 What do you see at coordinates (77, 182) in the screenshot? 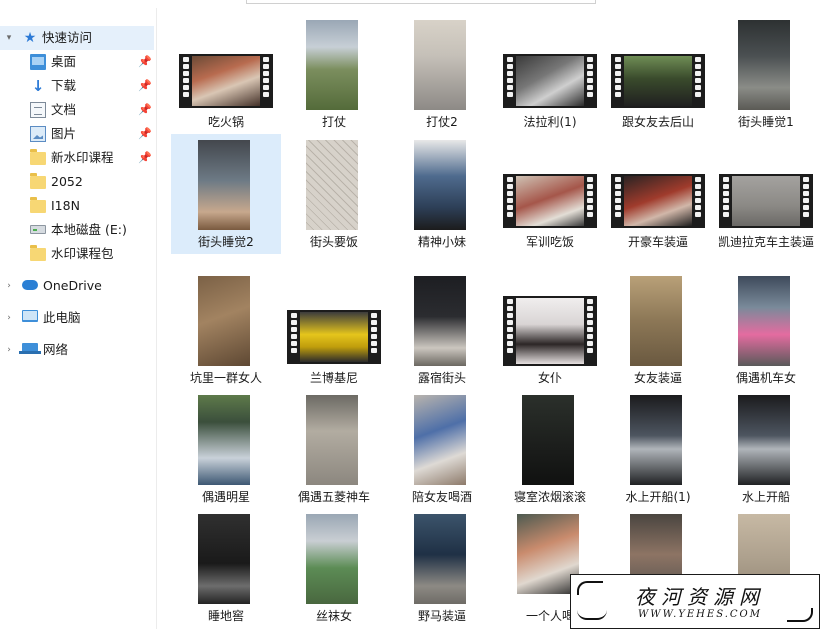
I see `nav-item-2052: 2052` at bounding box center [77, 182].